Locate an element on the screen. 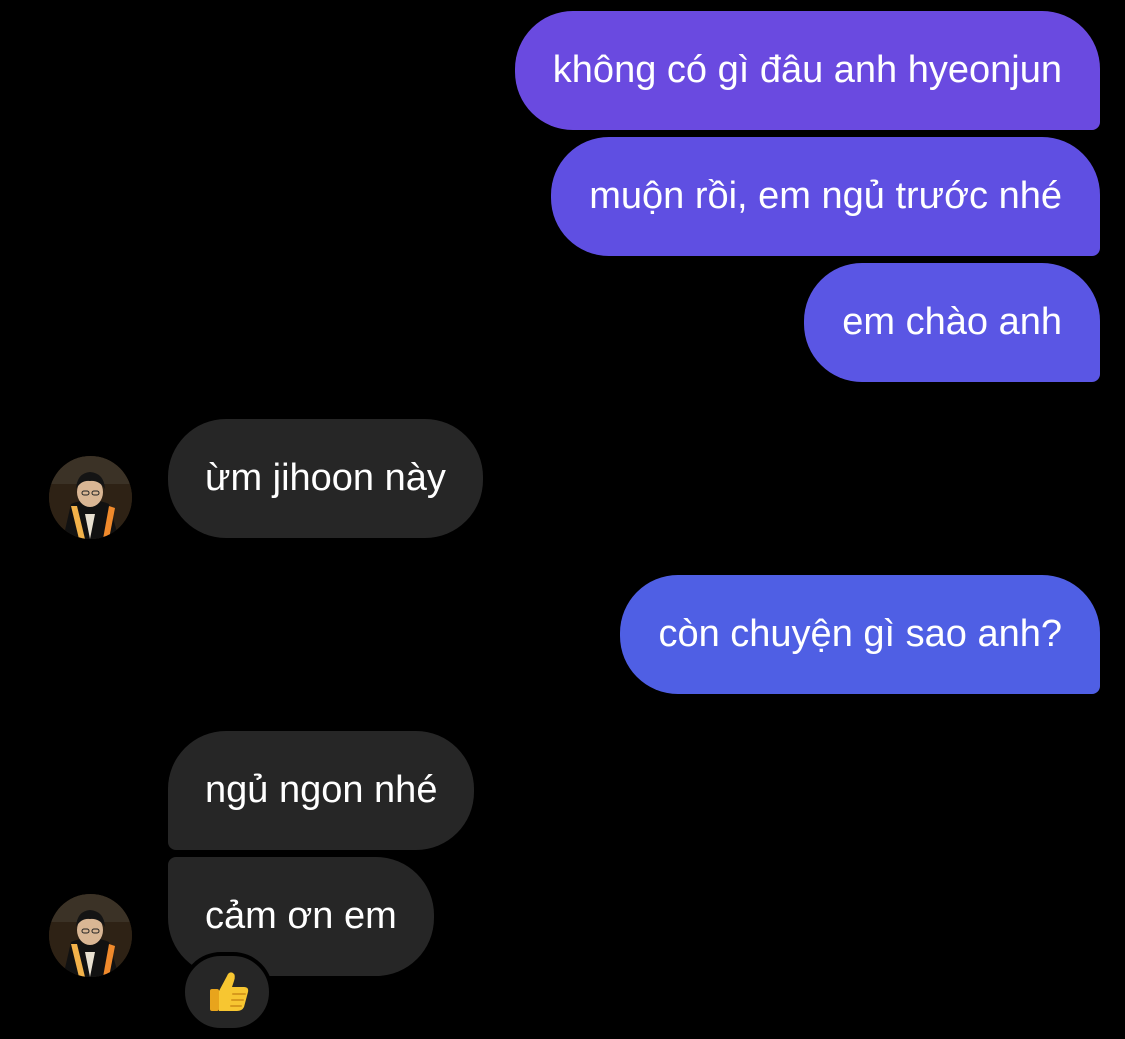 This screenshot has width=1125, height=1039. incoming-message-bubble: ngủ ngon nhé is located at coordinates (321, 790).